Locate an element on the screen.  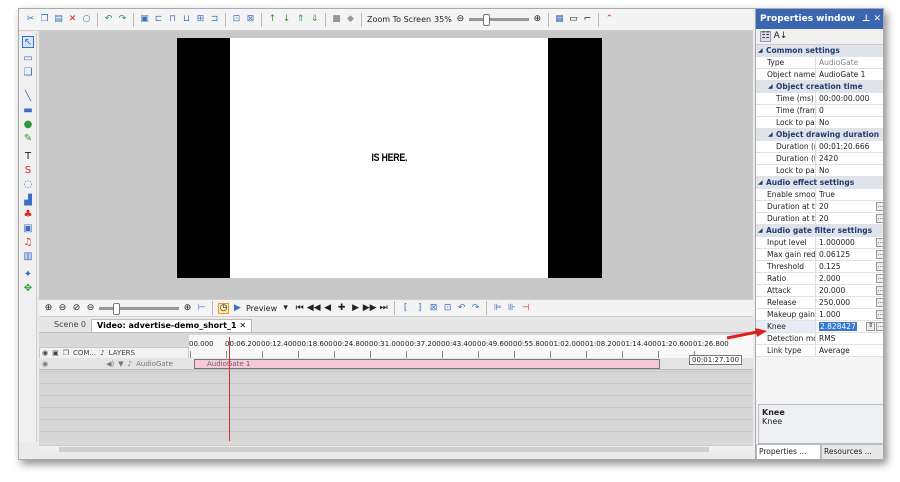
loop-icon: ◷ is located at coordinates (223, 308).